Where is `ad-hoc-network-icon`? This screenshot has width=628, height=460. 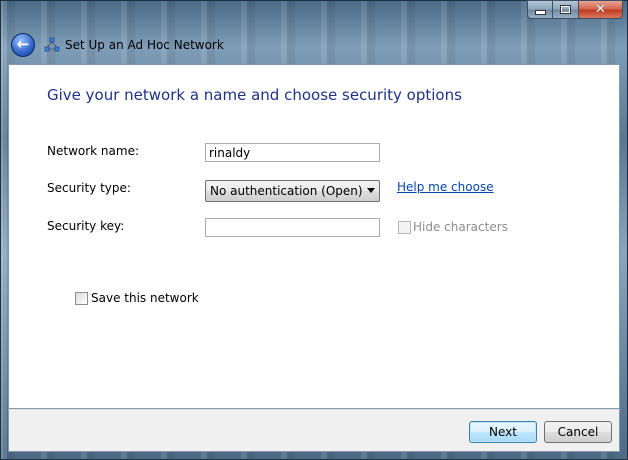 ad-hoc-network-icon is located at coordinates (52, 44).